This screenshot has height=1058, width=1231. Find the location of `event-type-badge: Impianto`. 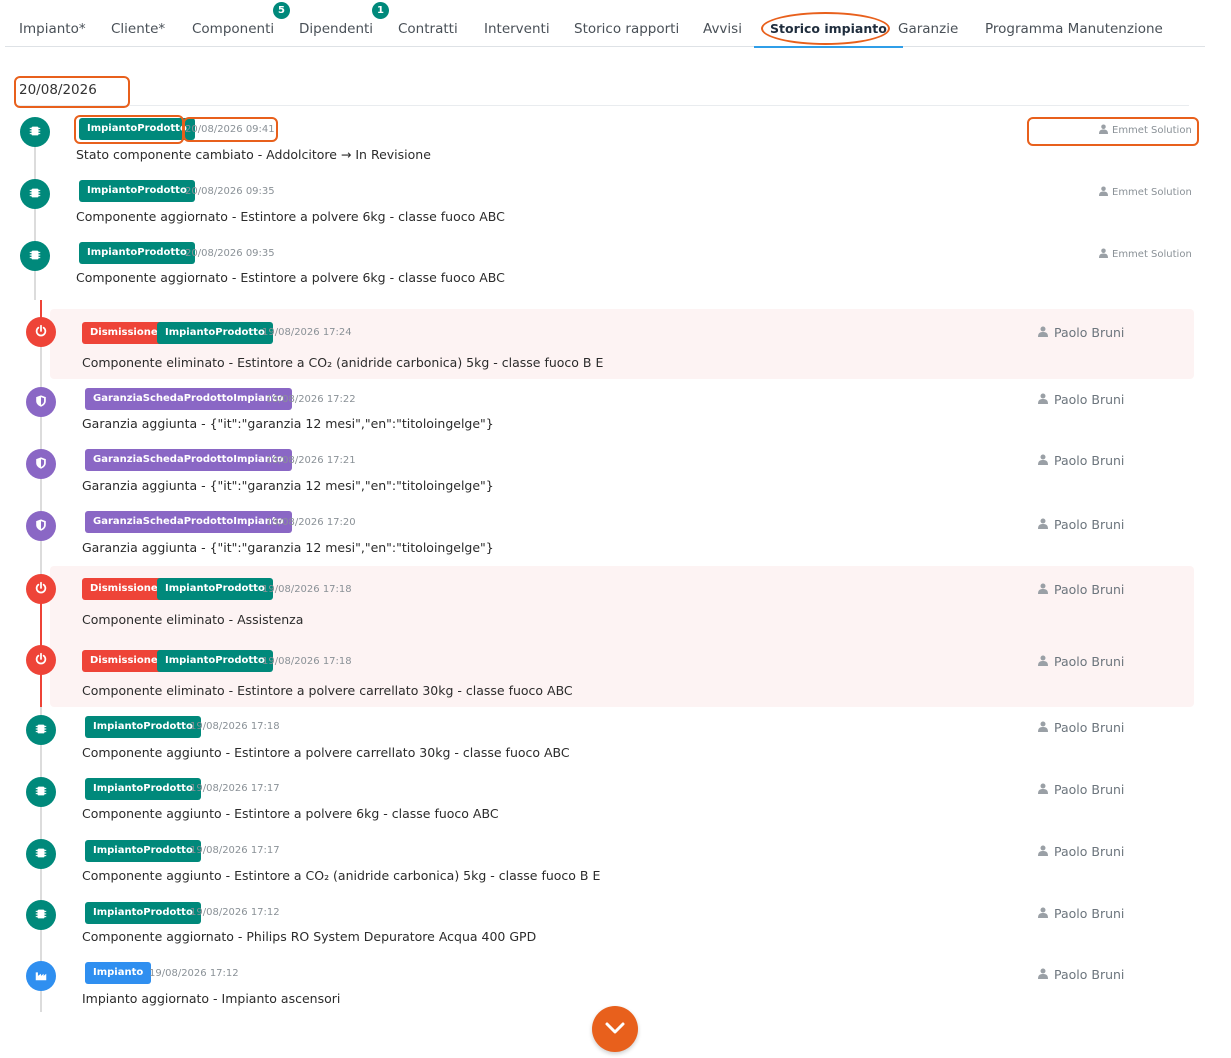

event-type-badge: Impianto is located at coordinates (118, 973).